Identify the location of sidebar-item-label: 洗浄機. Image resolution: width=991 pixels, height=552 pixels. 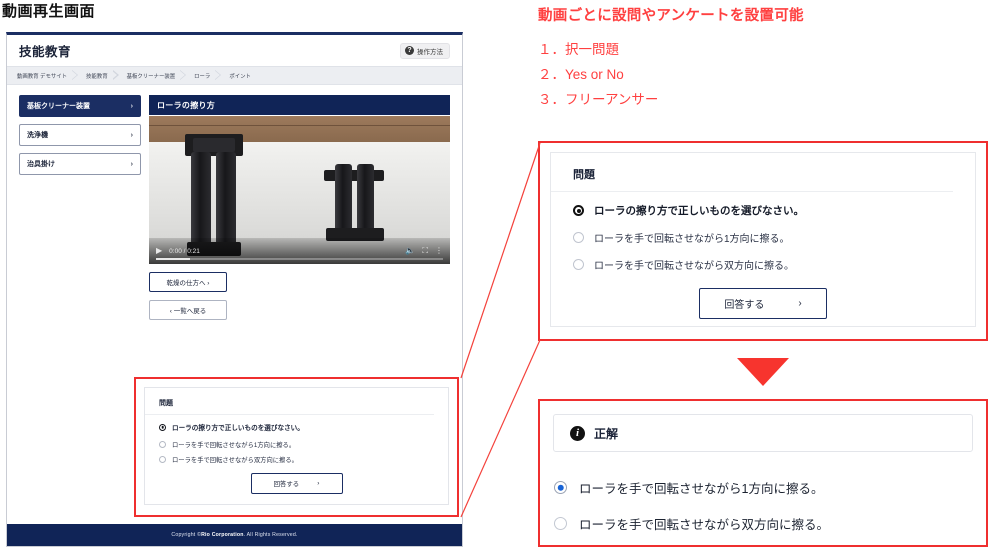
(37, 135).